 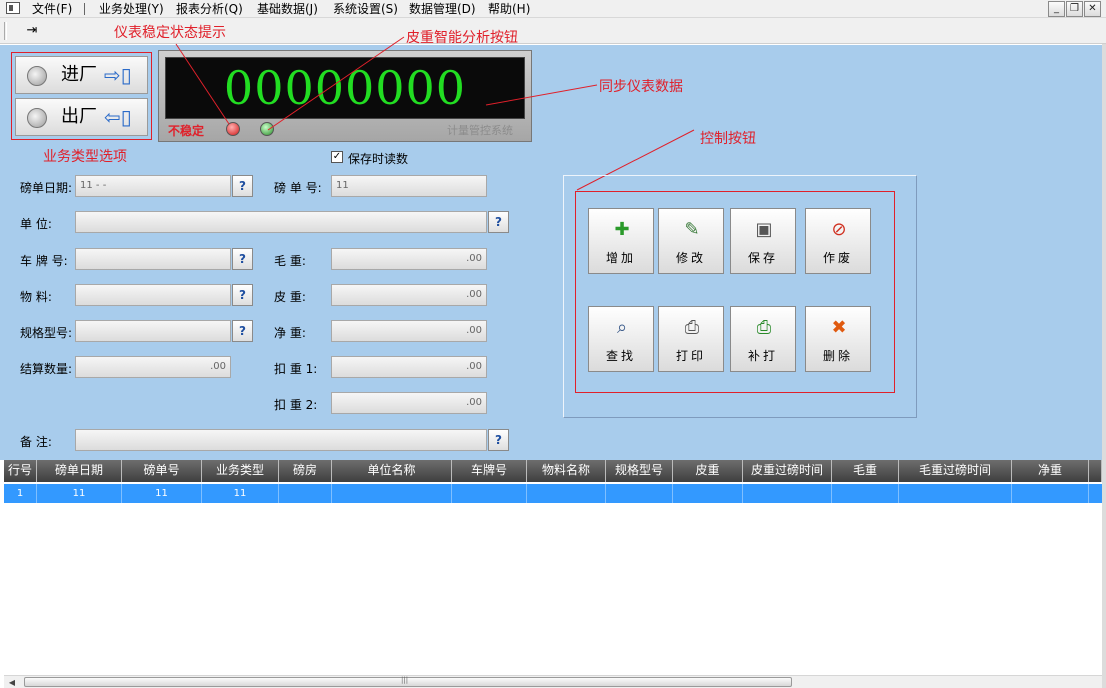 I want to click on col-plate: 车牌号, so click(x=489, y=471).